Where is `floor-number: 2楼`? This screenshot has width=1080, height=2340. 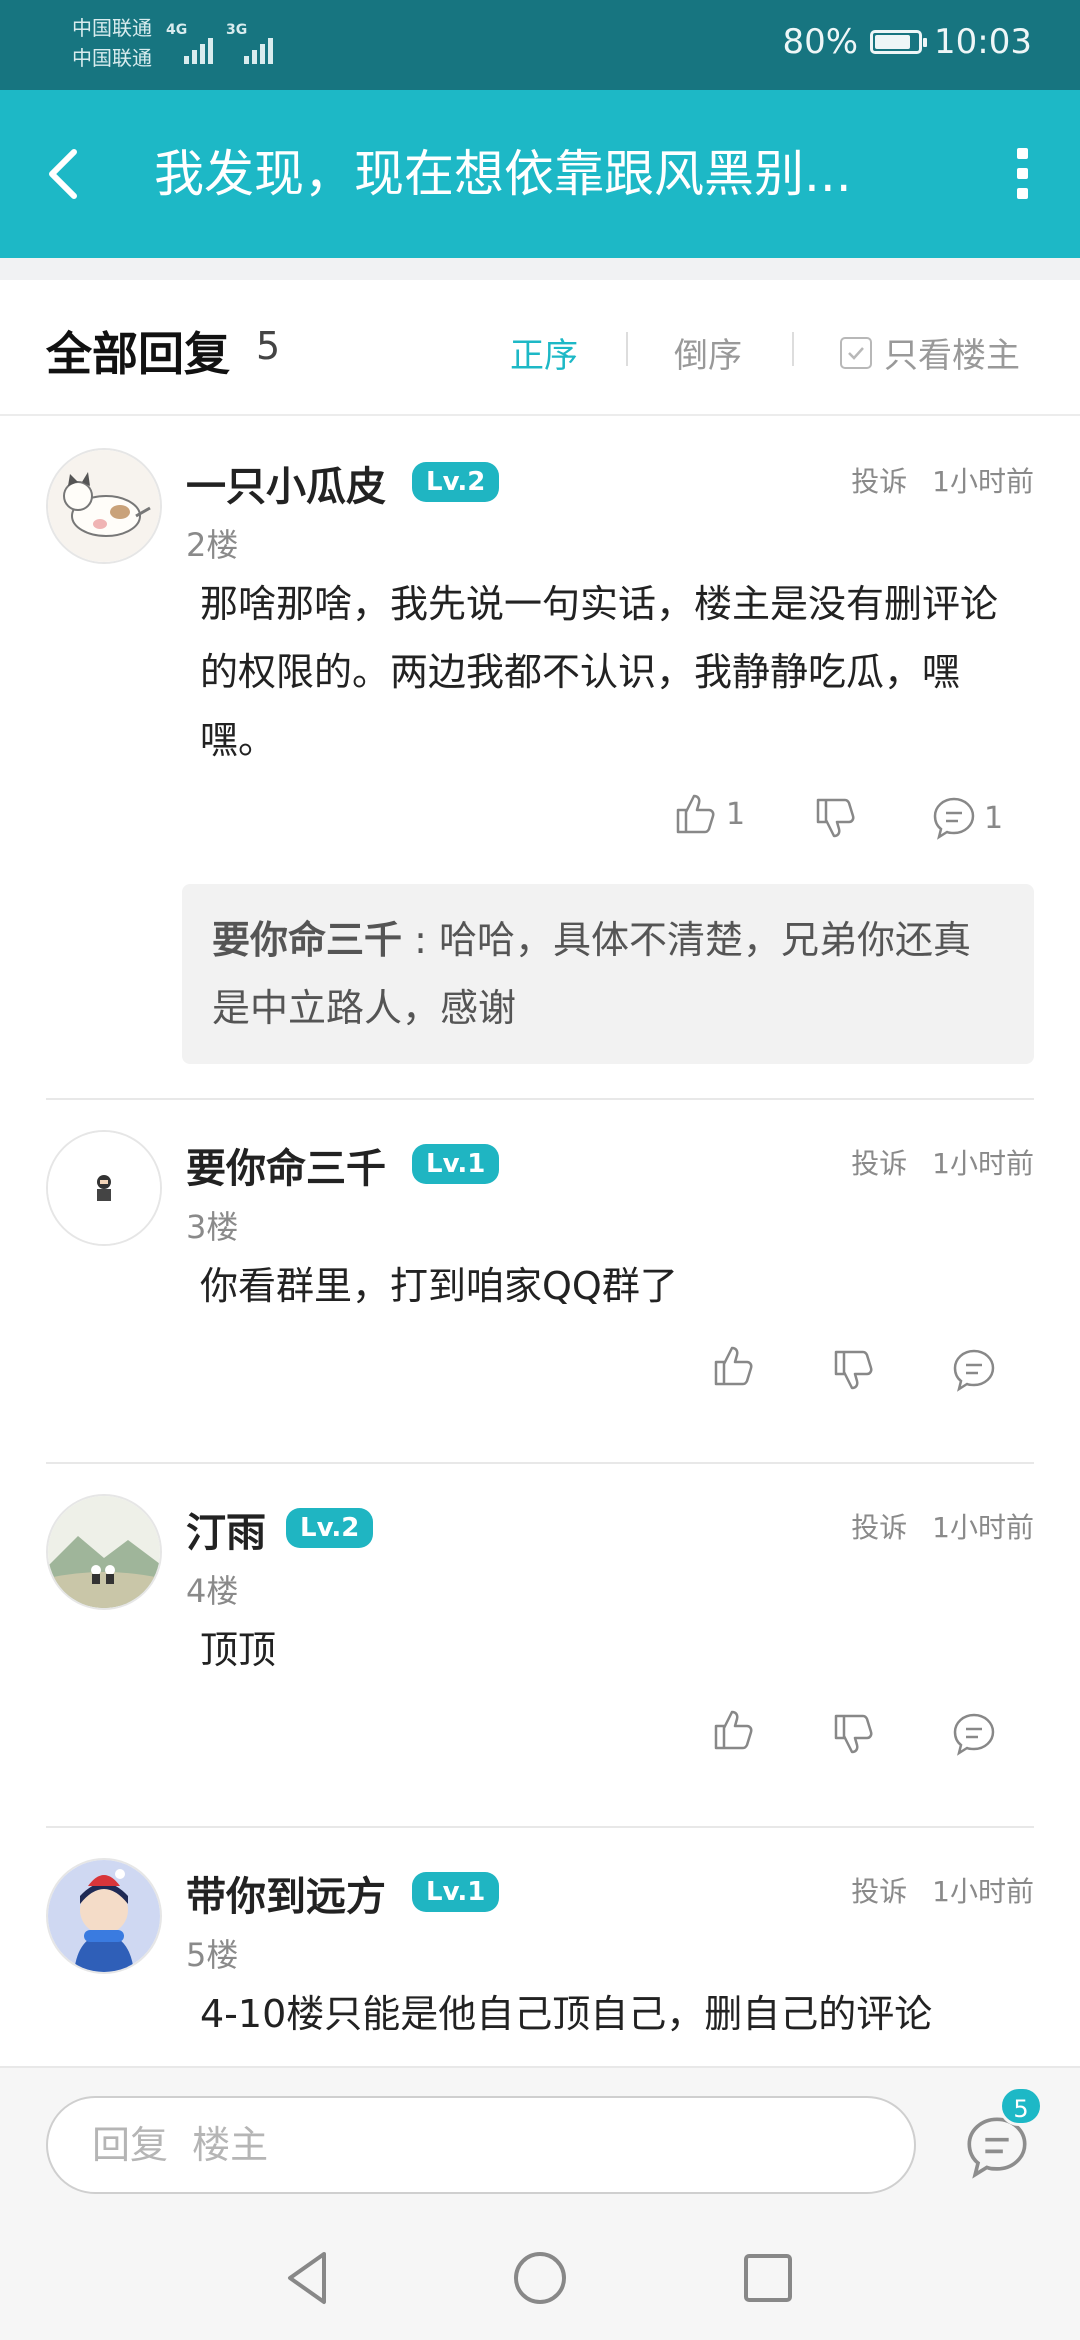
floor-number: 2楼 is located at coordinates (212, 545).